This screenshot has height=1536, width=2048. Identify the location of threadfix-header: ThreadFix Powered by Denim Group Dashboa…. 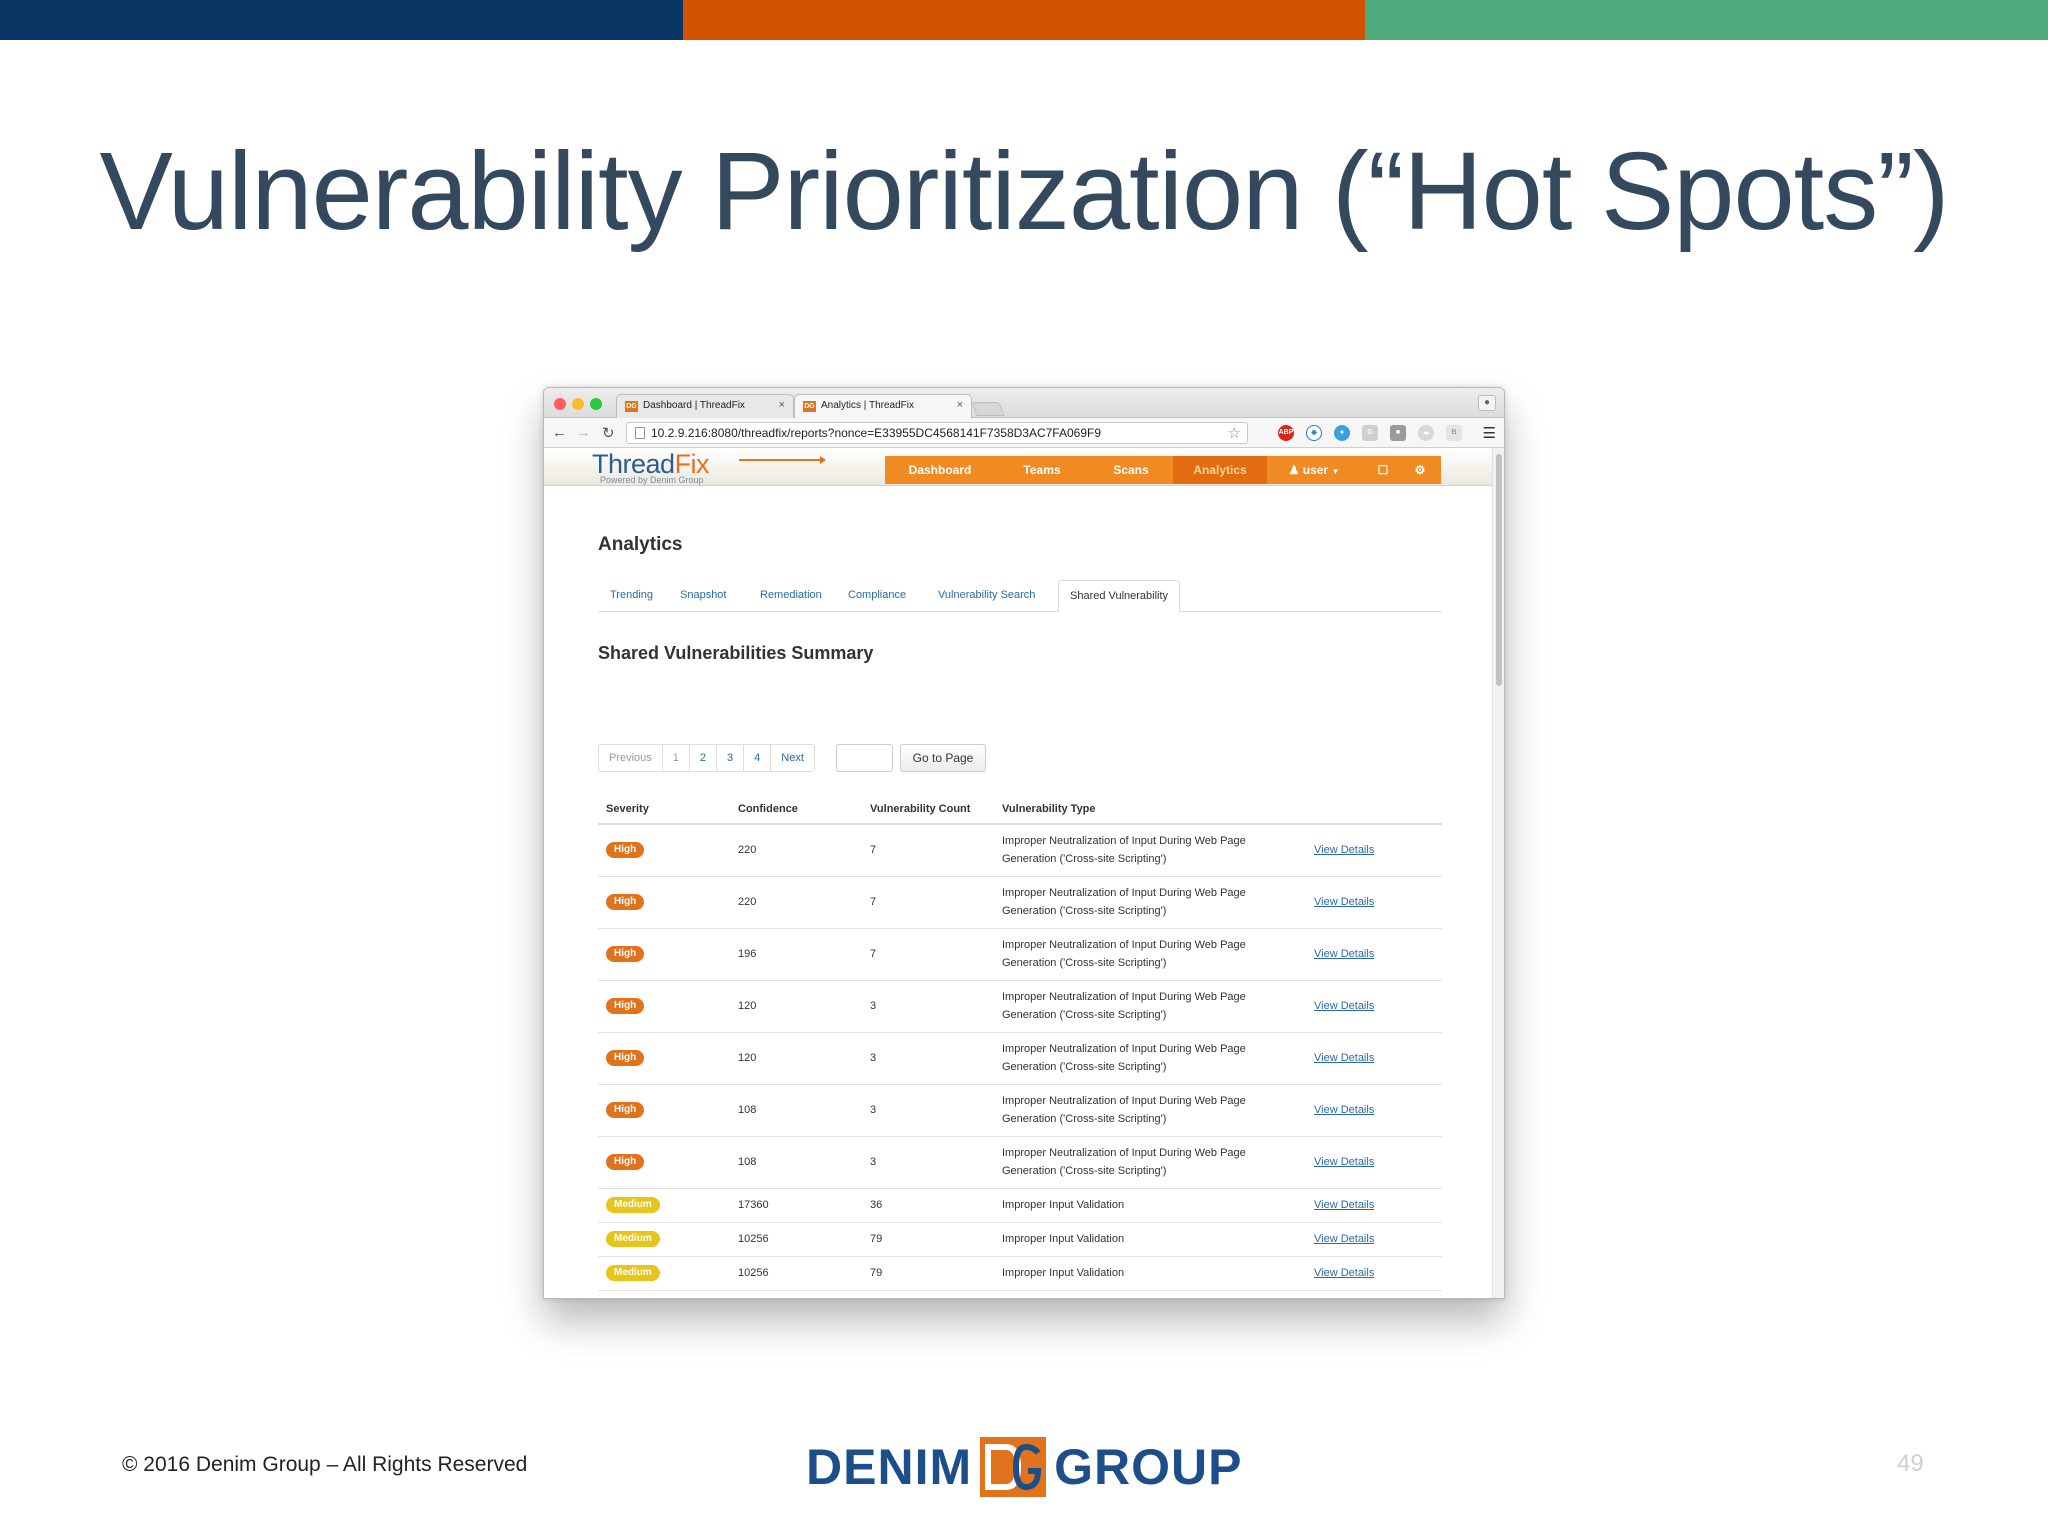
(1024, 467).